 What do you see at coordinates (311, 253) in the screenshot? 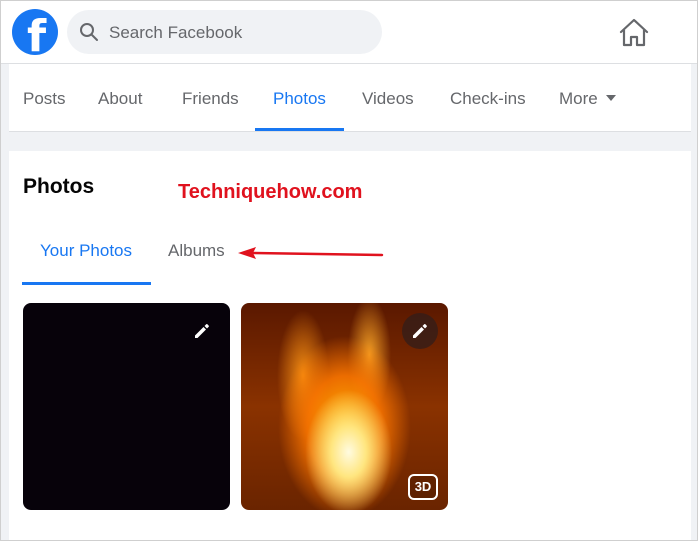
I see `red-arrow-annotation` at bounding box center [311, 253].